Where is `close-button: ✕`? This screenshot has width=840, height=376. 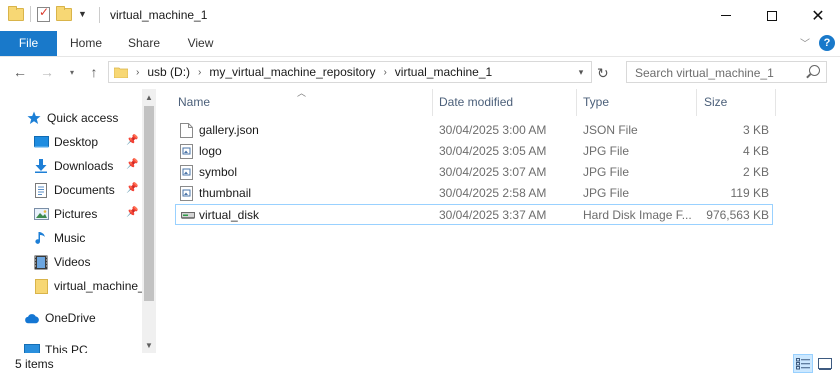 close-button: ✕ is located at coordinates (817, 15).